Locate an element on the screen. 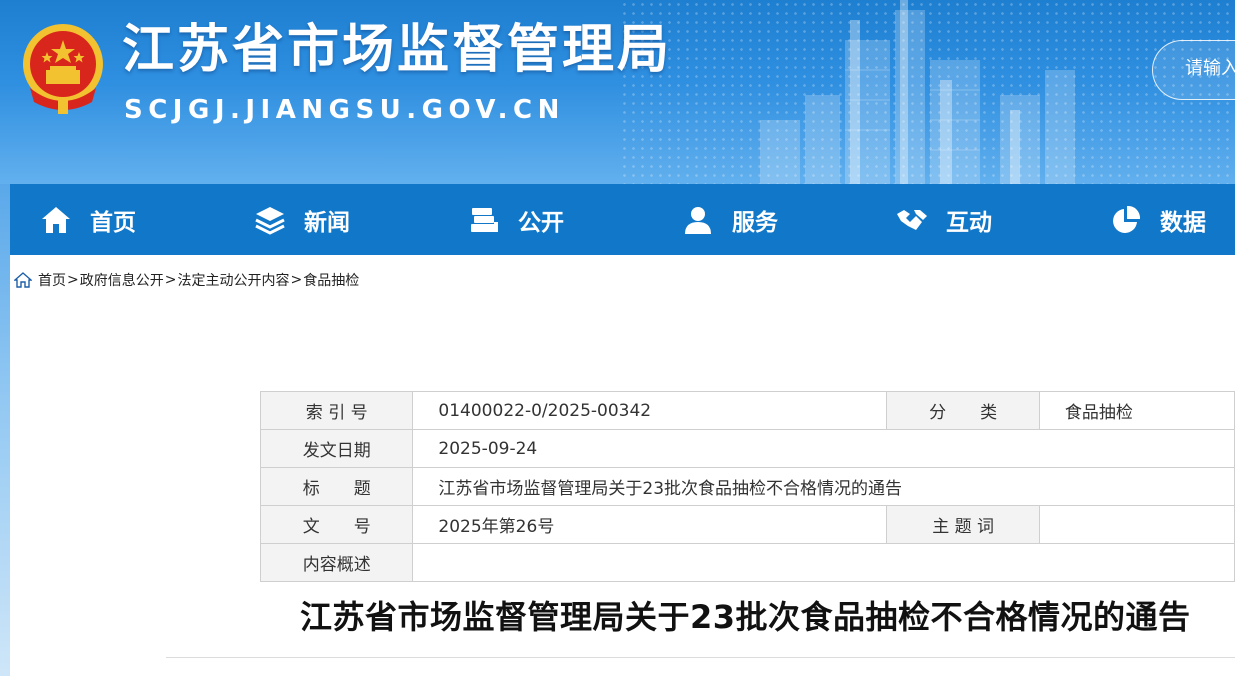 The width and height of the screenshot is (1235, 676). breadcrumb-statutory-disclosure: 法定主动公开内容 is located at coordinates (233, 280).